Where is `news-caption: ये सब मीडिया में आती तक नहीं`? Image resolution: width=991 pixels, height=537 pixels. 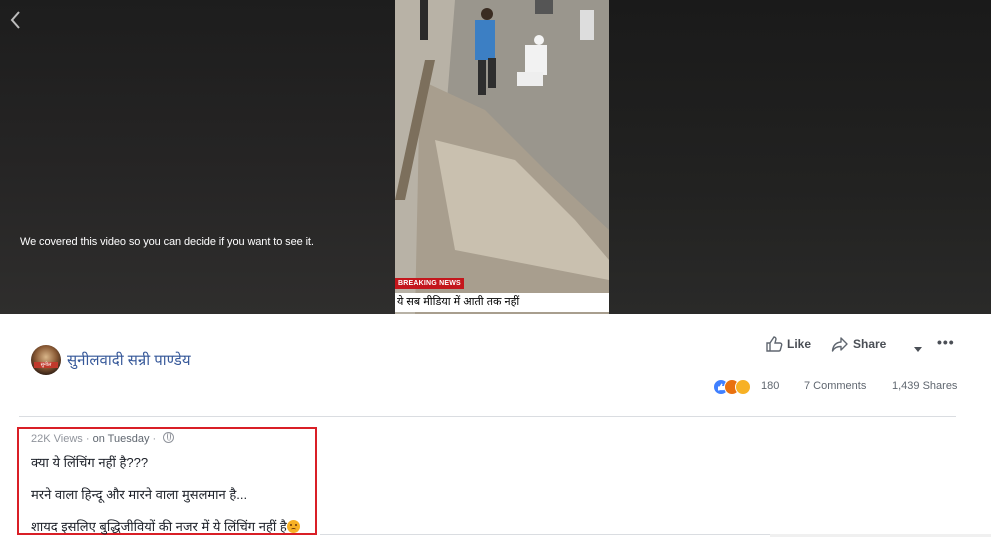
news-caption: ये सब मीडिया में आती तक नहीं is located at coordinates (502, 302).